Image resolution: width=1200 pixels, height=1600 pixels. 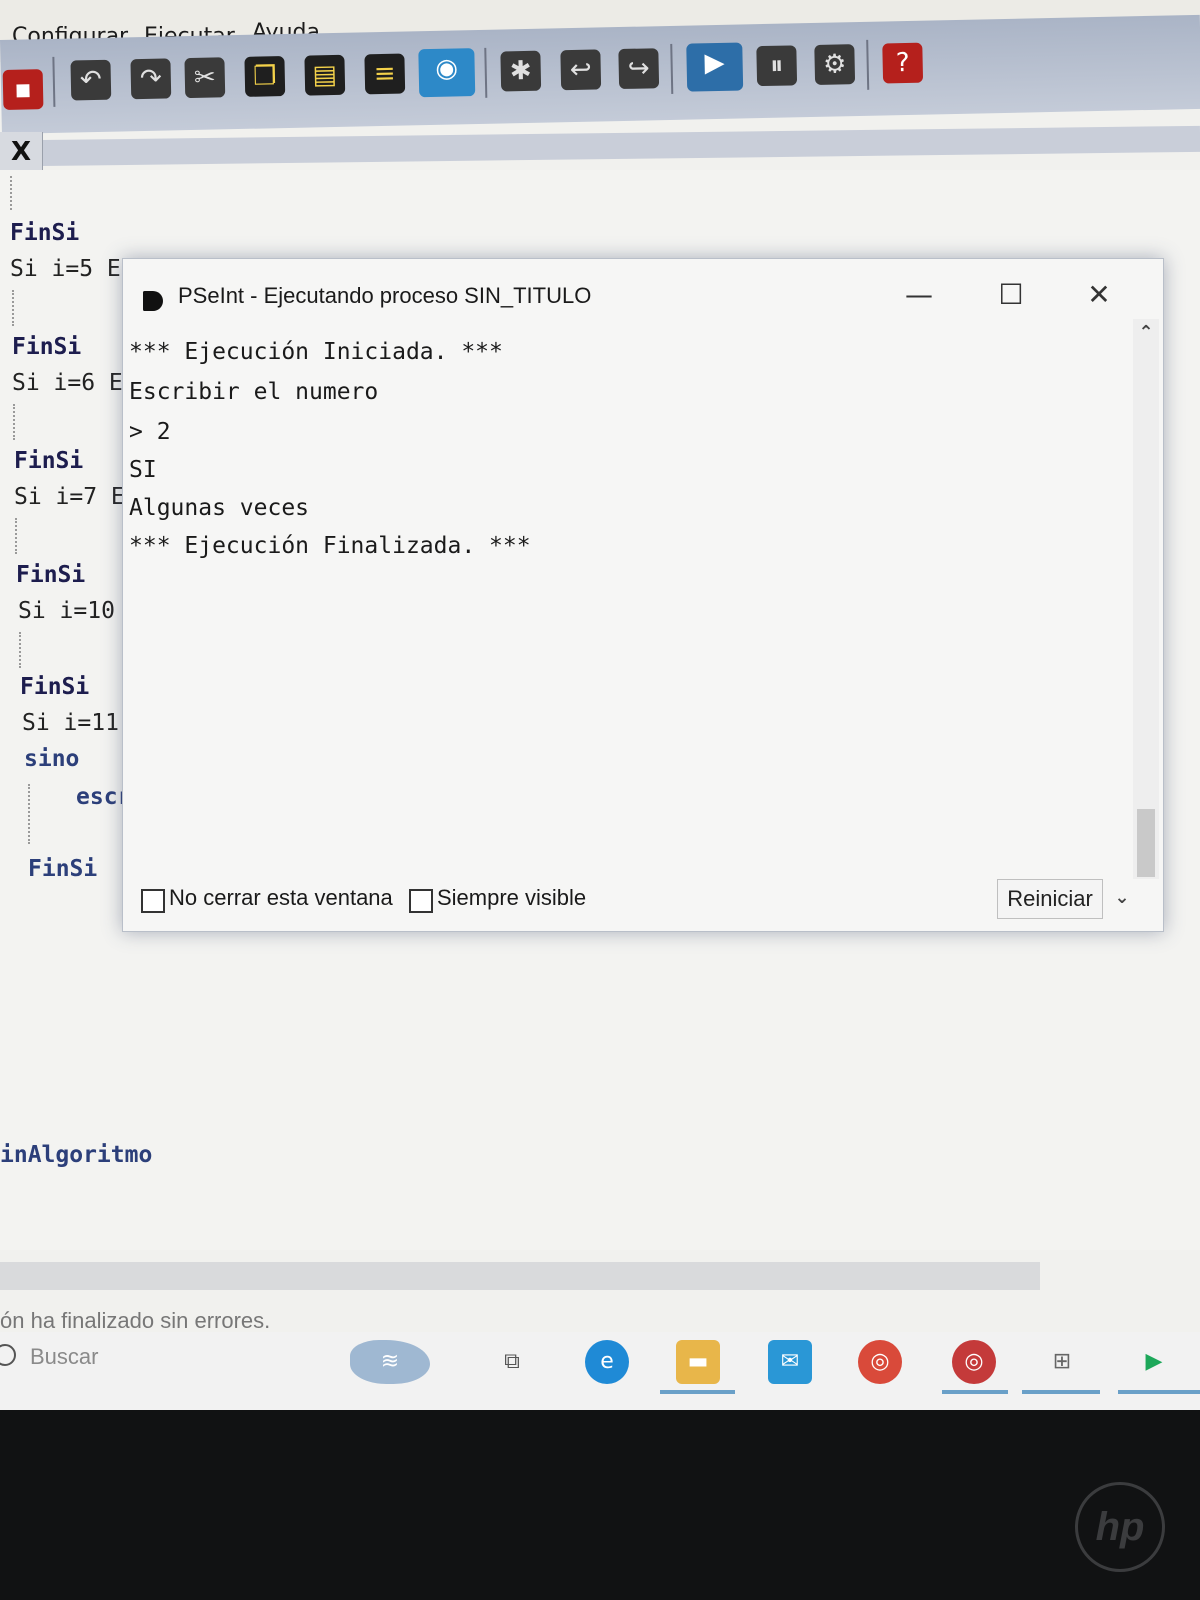 I want to click on console-line: Escribir el numero, so click(x=254, y=392).